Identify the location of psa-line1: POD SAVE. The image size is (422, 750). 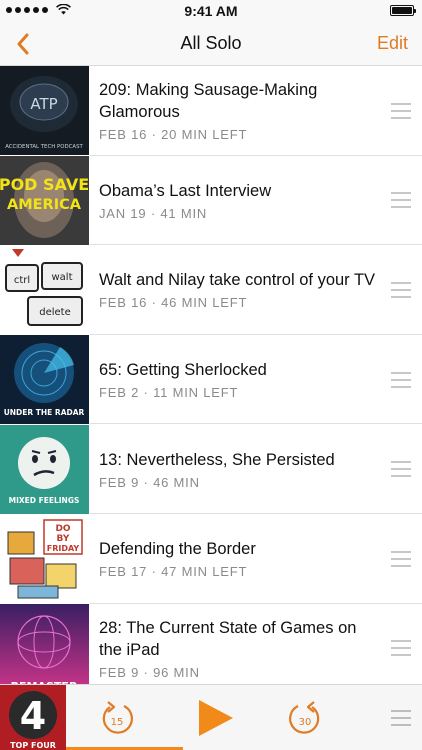
(44, 184).